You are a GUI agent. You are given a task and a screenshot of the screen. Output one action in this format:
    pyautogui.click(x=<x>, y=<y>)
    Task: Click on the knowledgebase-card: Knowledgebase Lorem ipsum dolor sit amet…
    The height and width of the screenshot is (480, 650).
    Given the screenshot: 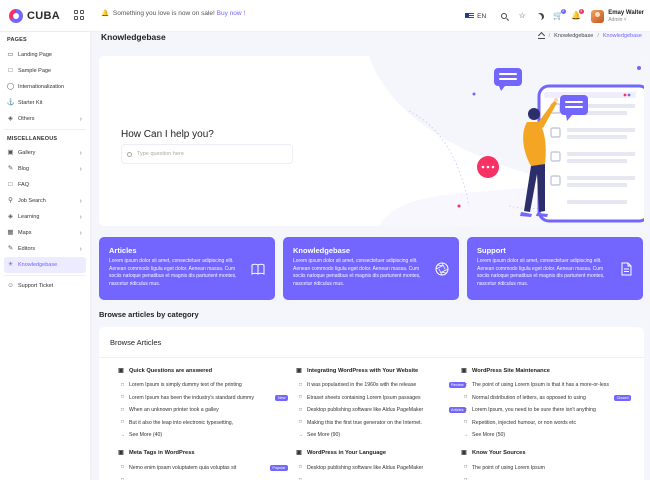 What is the action you would take?
    pyautogui.click(x=371, y=268)
    